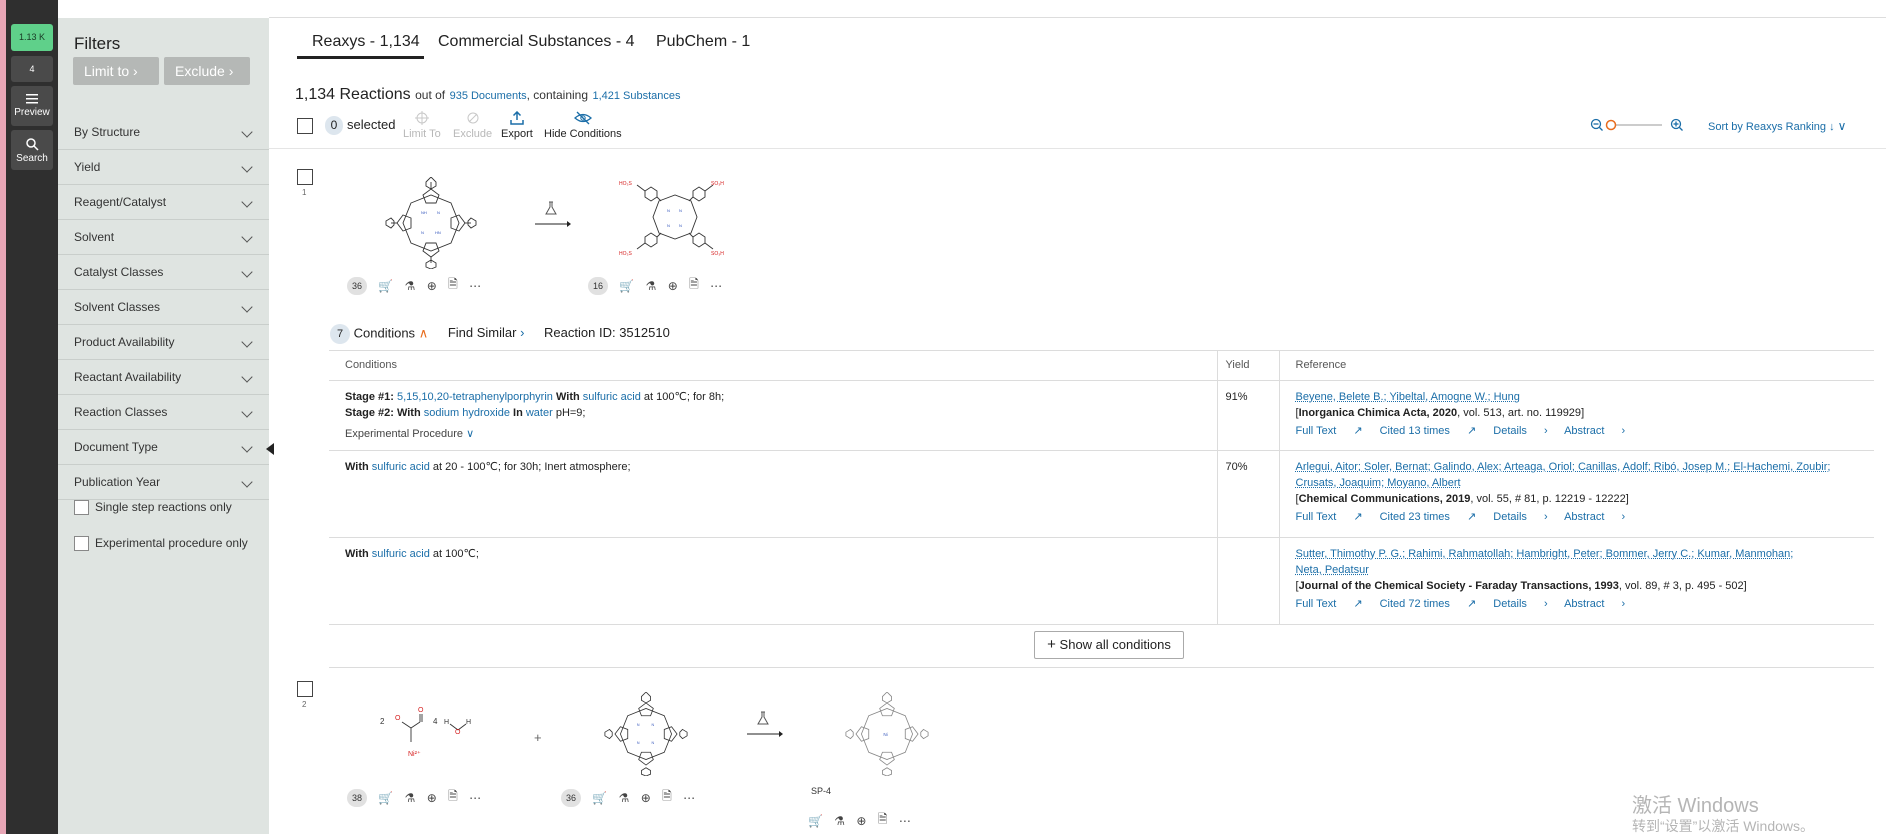 The width and height of the screenshot is (1886, 834). I want to click on experimental-procedure-checkbox: Experimental procedure only, so click(161, 552).